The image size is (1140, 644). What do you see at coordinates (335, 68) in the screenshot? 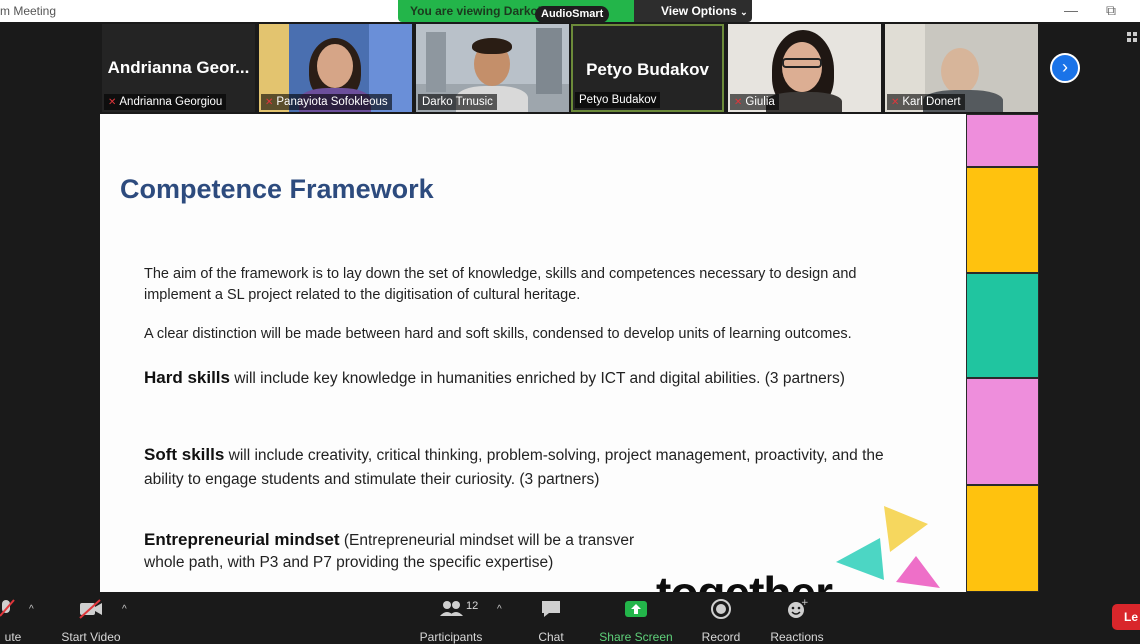
I see `participant-tile: ✕ Panayiota Sofokleous` at bounding box center [335, 68].